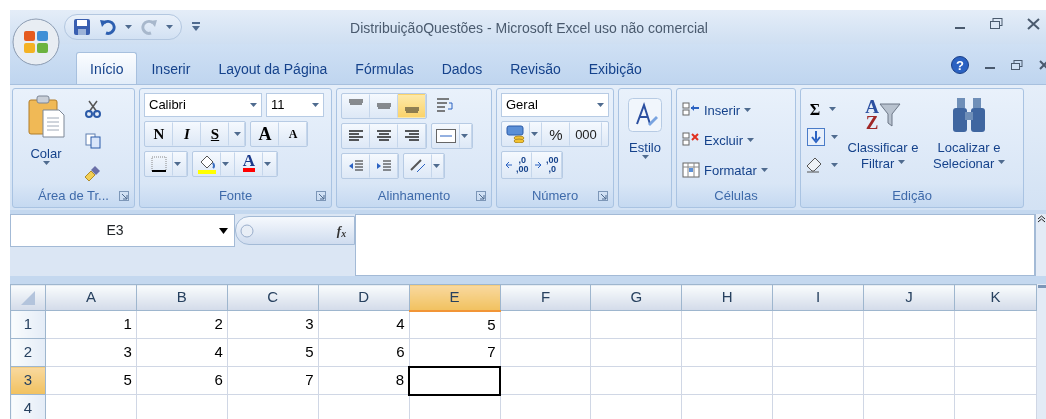  Describe the element at coordinates (454, 297) in the screenshot. I see `column-header: E` at that location.